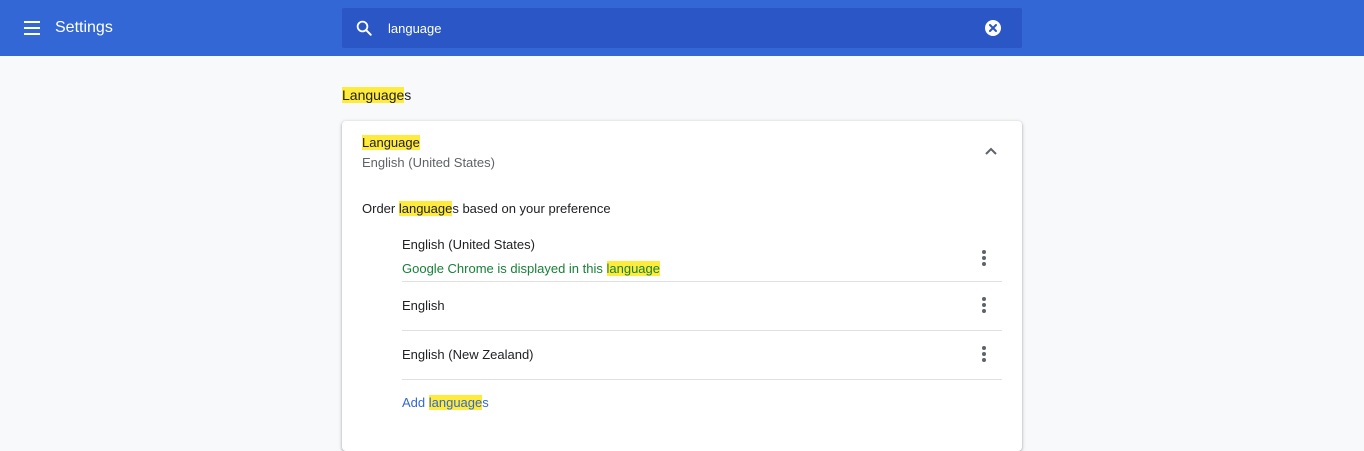  Describe the element at coordinates (445, 403) in the screenshot. I see `add-languages-link: Add languages` at that location.